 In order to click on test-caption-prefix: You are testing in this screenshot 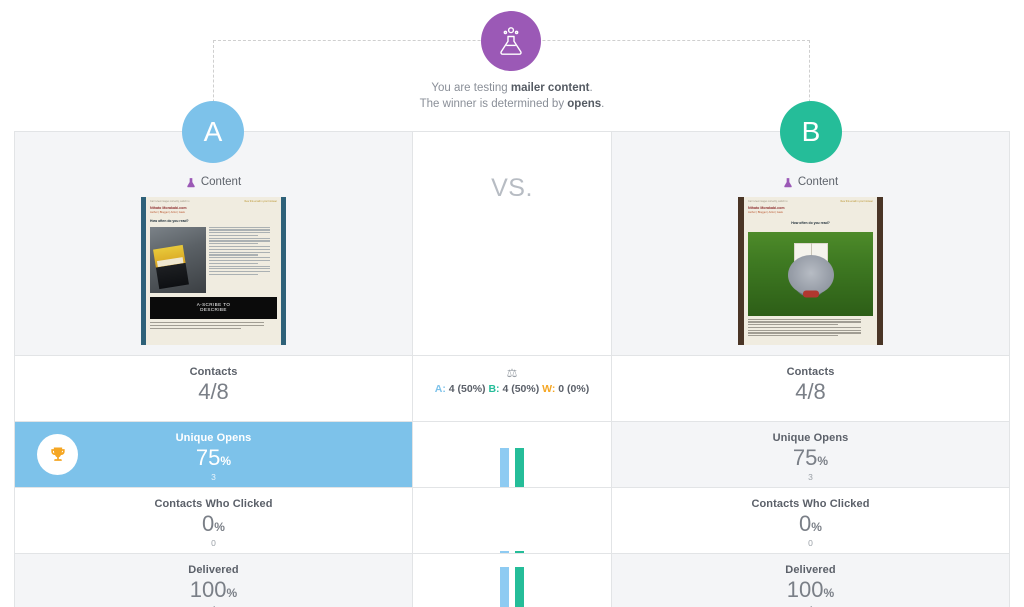, I will do `click(471, 88)`.